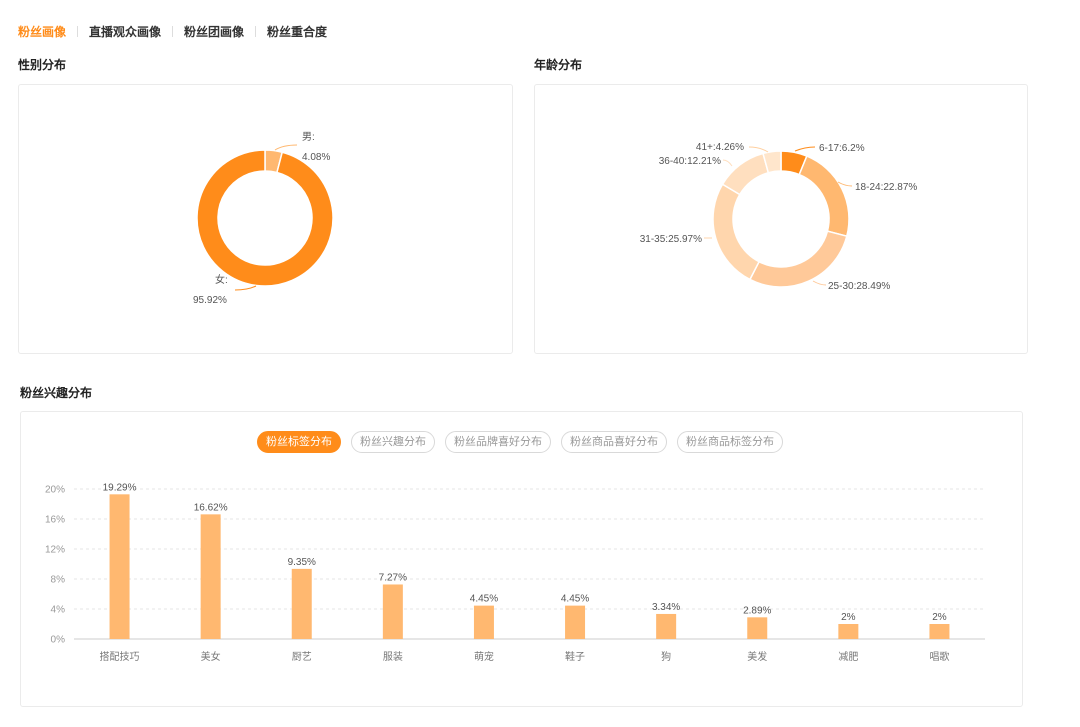  I want to click on y-tick-label: 12%, so click(55, 550).